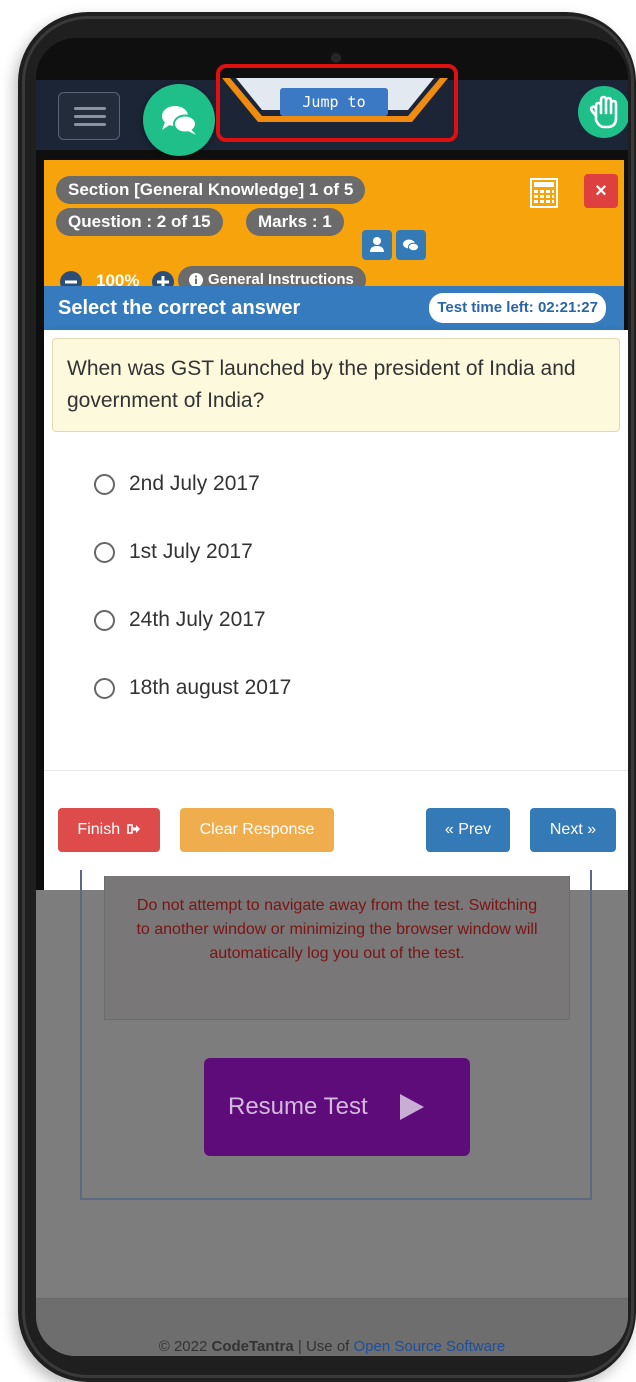 This screenshot has height=1382, width=636. Describe the element at coordinates (191, 551) in the screenshot. I see `option-label: 1st July 2017` at that location.